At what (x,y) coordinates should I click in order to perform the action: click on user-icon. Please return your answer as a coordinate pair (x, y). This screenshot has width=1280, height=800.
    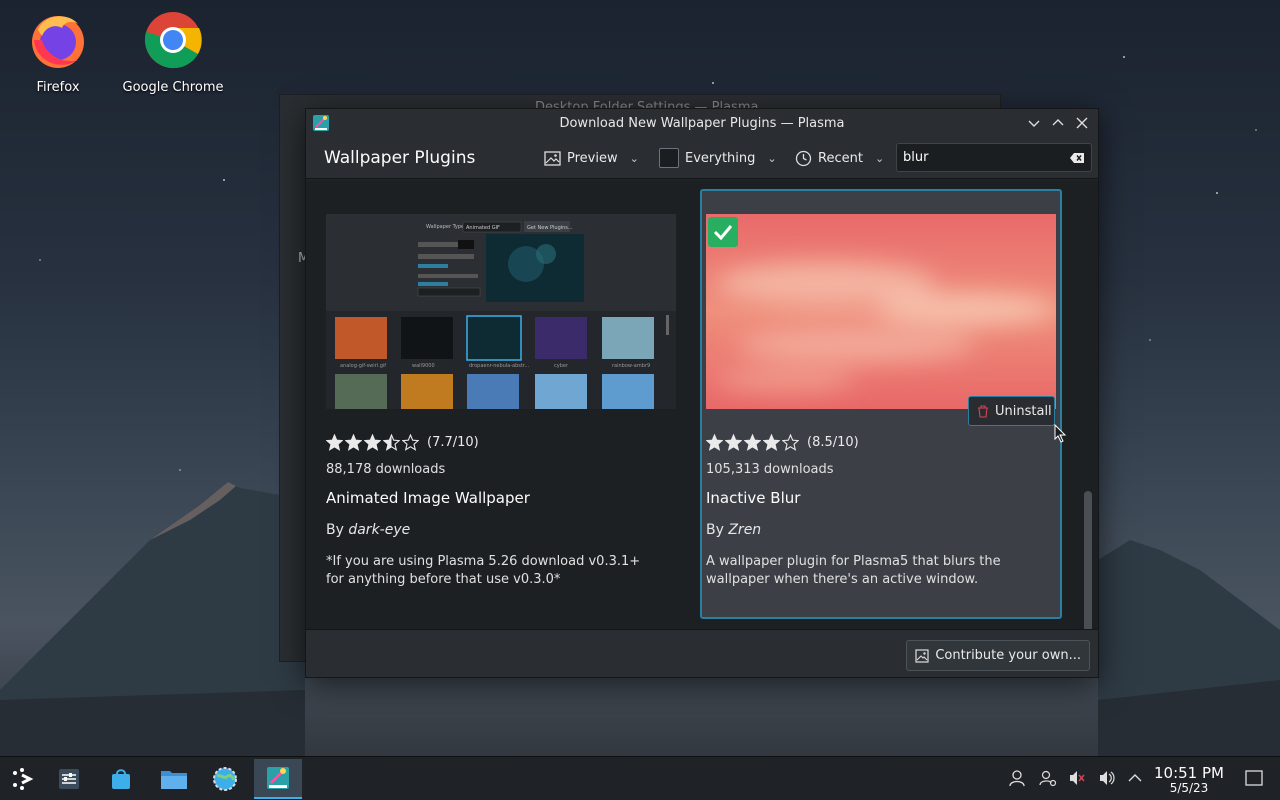
    Looking at the image, I should click on (1017, 778).